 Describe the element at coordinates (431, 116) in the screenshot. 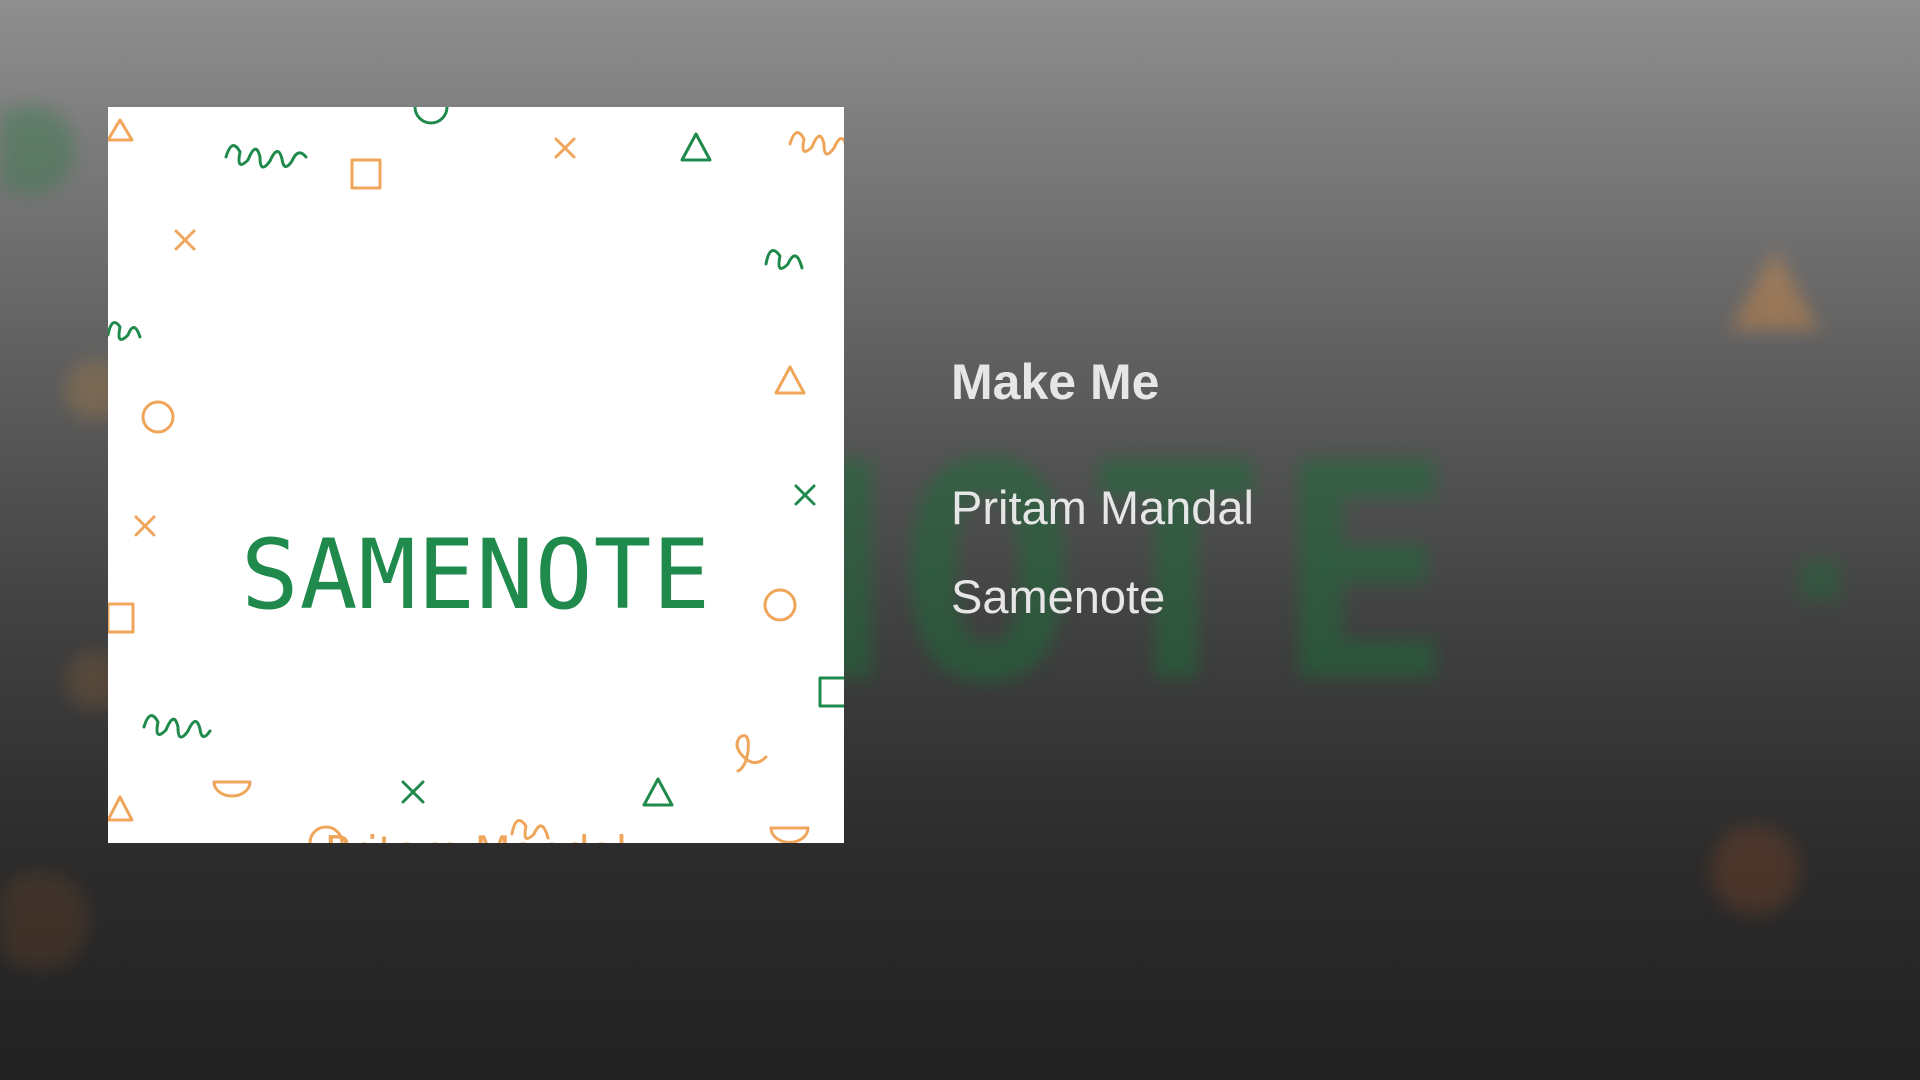

I see `semicircle-icon` at that location.